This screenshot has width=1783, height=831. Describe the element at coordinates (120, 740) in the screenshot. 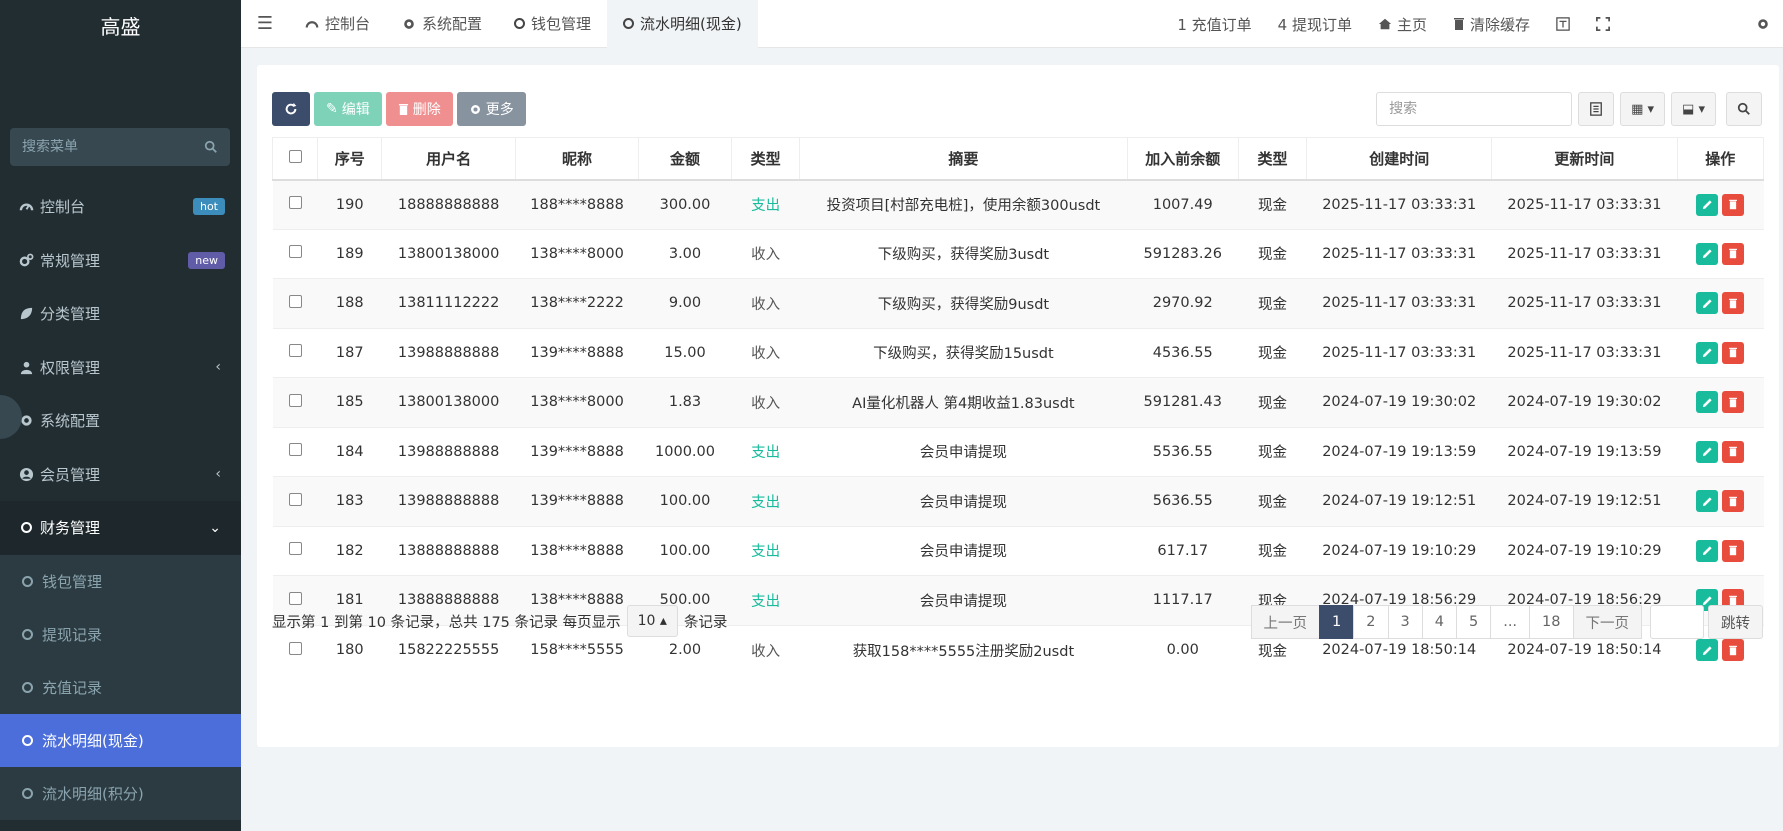

I see `sidebar-item-cash-flow: 流水明细(现金)` at that location.